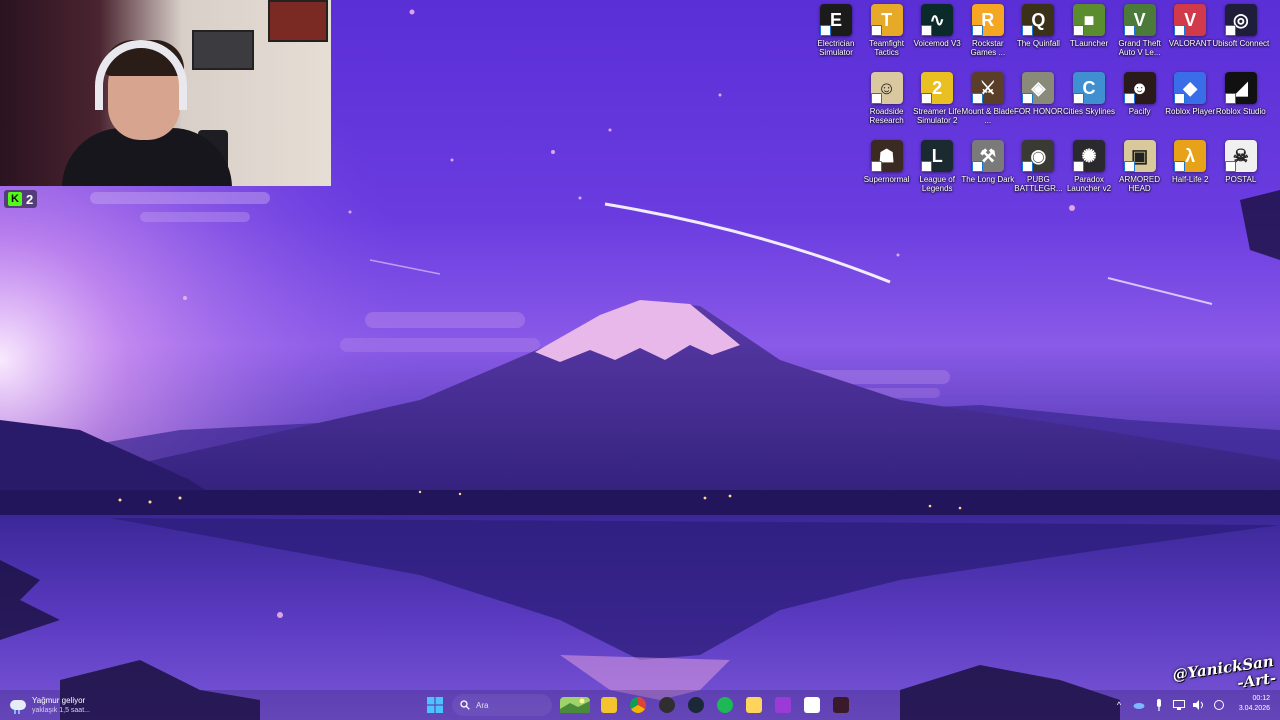  I want to click on supernormal-icon: ☗, so click(886, 156).